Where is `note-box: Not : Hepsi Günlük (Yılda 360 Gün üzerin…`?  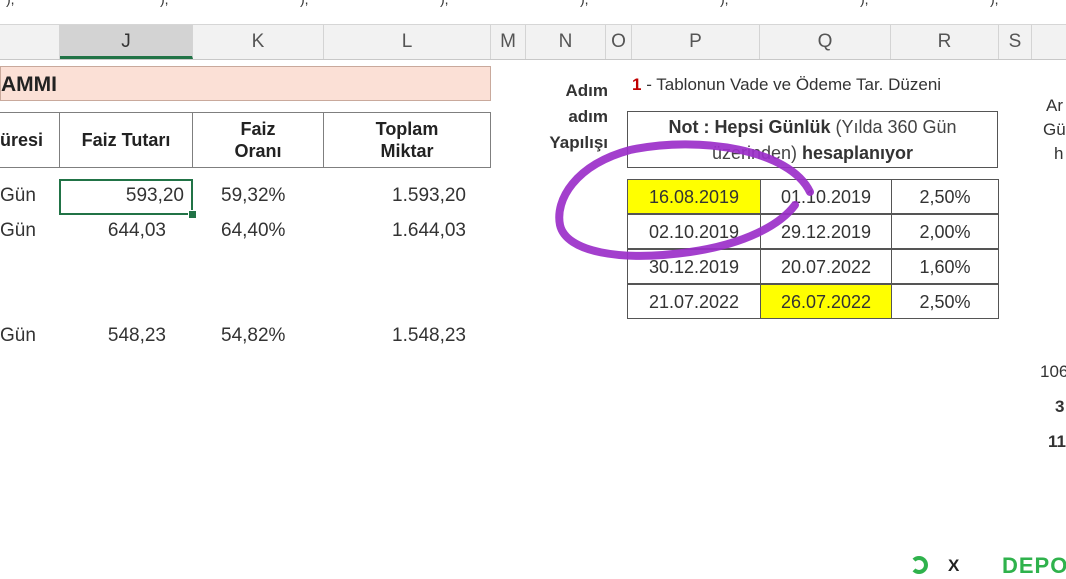 note-box: Not : Hepsi Günlük (Yılda 360 Gün üzerin… is located at coordinates (812, 139).